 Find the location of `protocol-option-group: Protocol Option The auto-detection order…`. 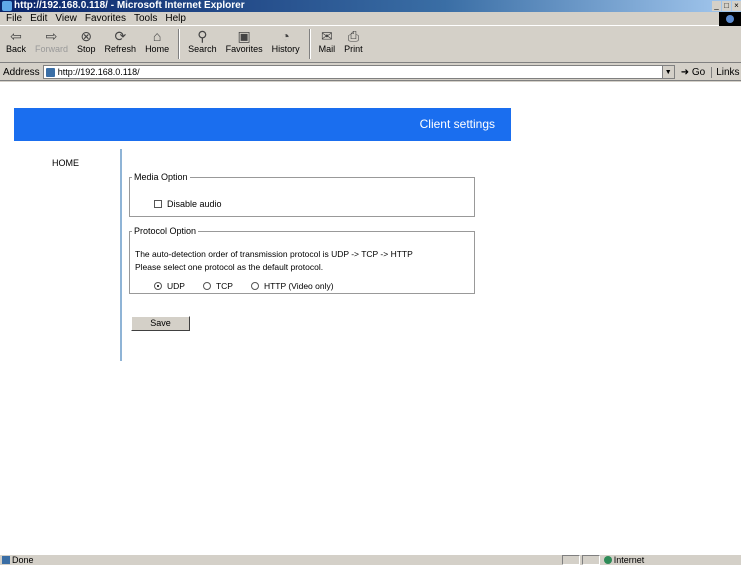

protocol-option-group: Protocol Option The auto-detection order… is located at coordinates (302, 260).